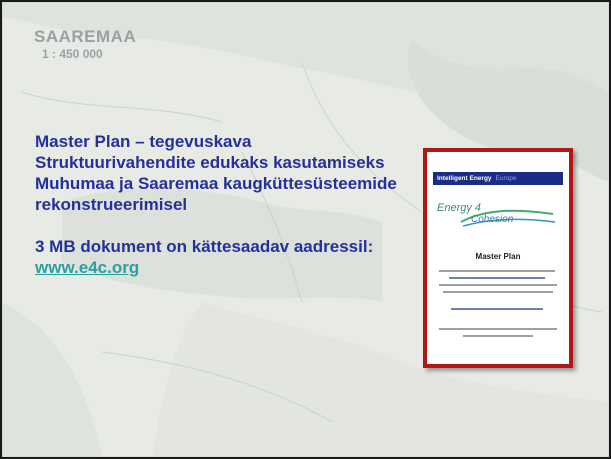 The height and width of the screenshot is (459, 611). What do you see at coordinates (492, 219) in the screenshot?
I see `cover-logo-line2: Cohesion` at bounding box center [492, 219].